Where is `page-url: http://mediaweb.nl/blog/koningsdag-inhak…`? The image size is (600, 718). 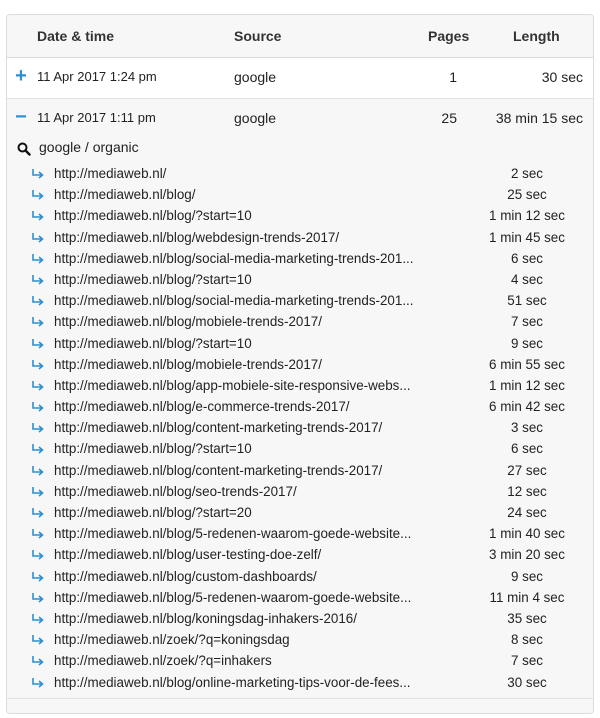 page-url: http://mediaweb.nl/blog/koningsdag-inhak… is located at coordinates (261, 618).